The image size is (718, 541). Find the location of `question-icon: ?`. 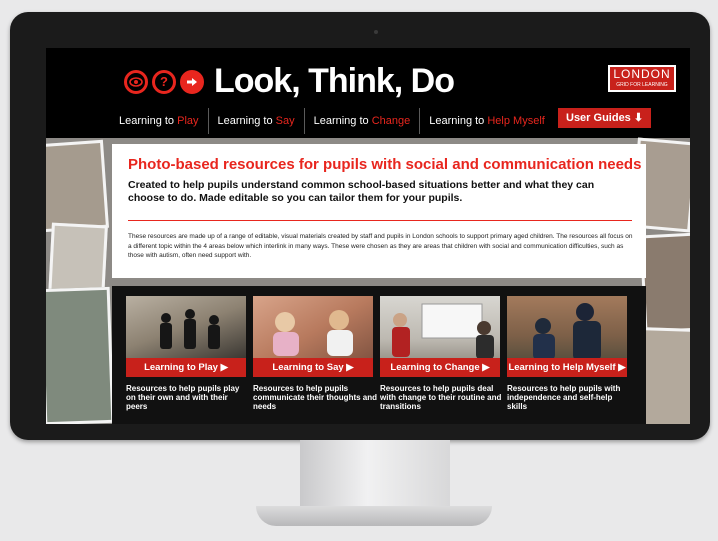

question-icon: ? is located at coordinates (164, 81).